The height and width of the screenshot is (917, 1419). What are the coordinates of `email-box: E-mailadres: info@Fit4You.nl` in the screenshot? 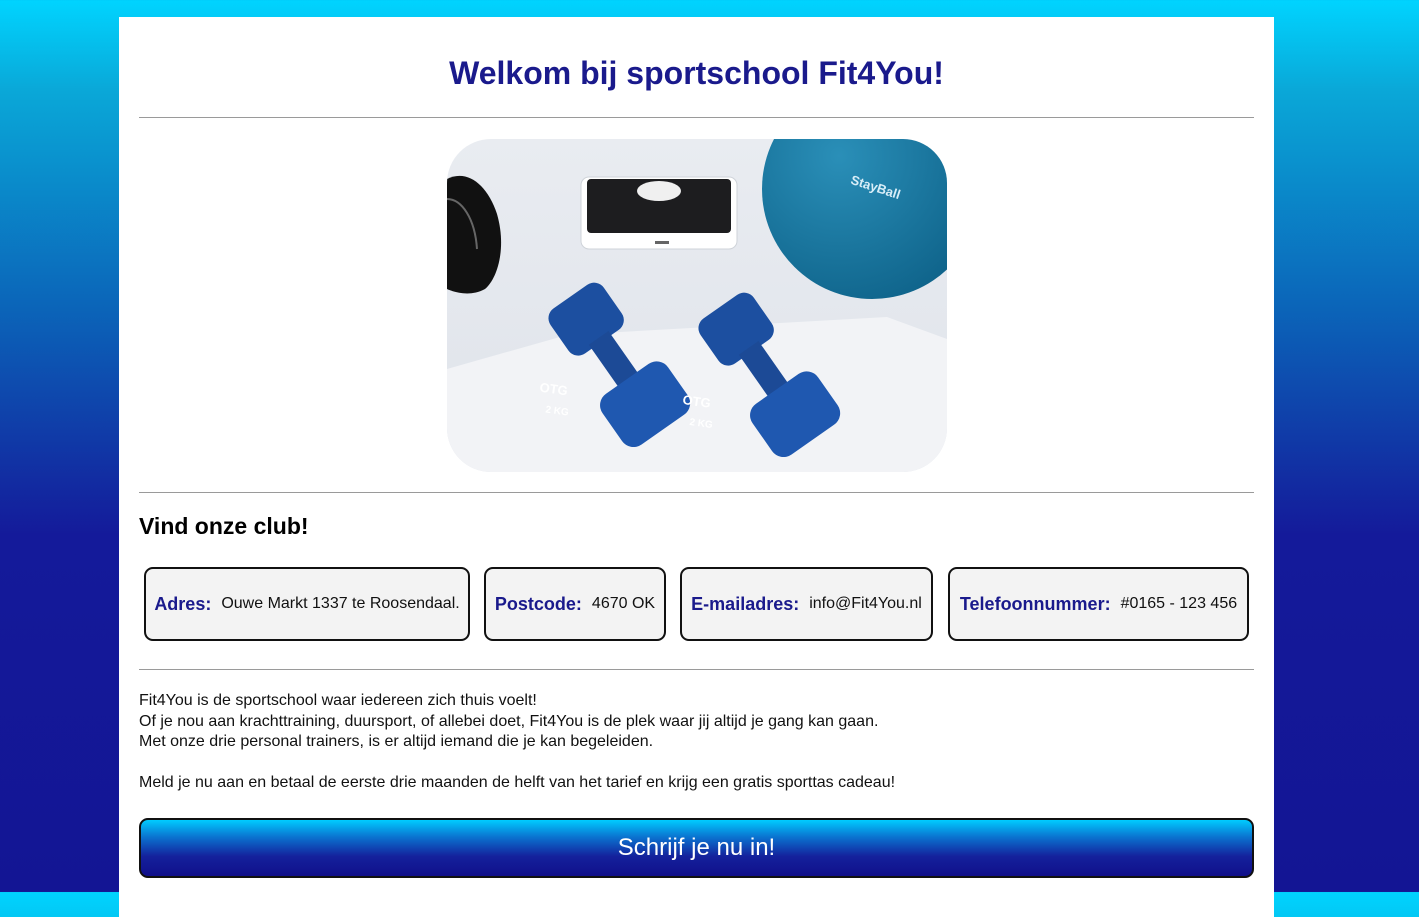 It's located at (806, 604).